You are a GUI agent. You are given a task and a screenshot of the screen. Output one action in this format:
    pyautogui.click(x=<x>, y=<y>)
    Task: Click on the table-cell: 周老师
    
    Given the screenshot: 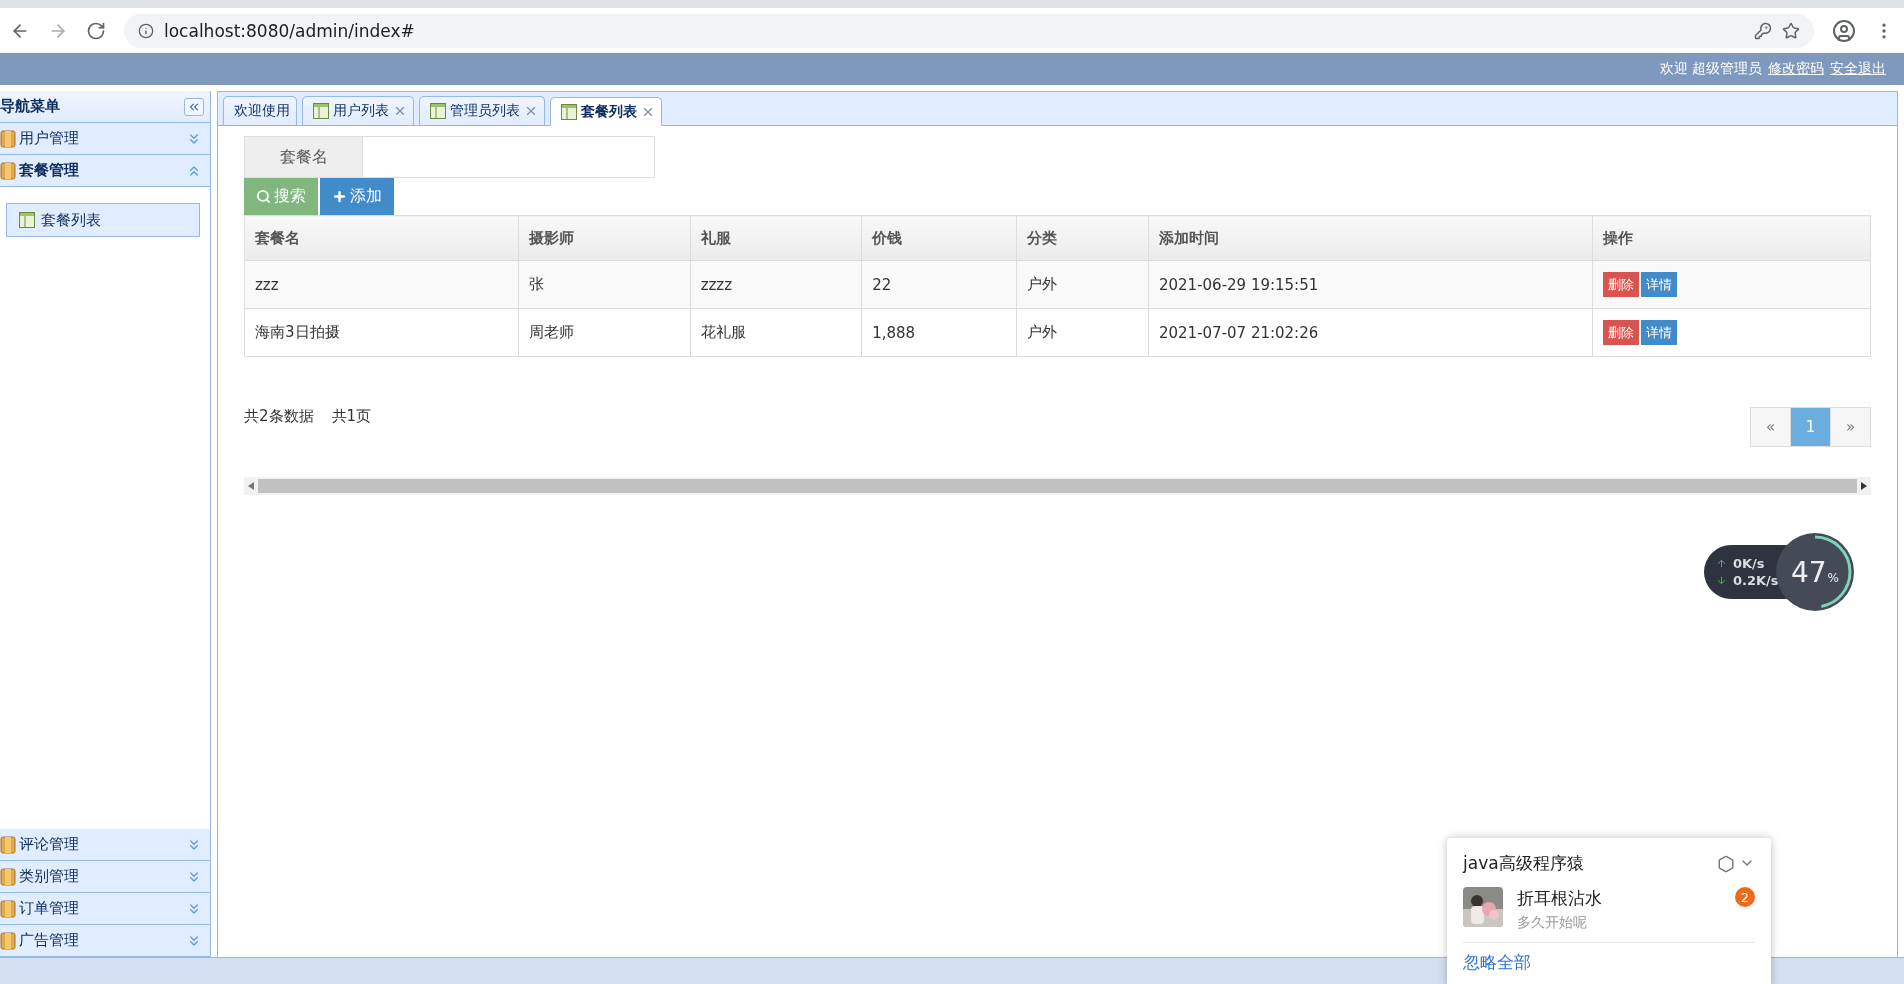 What is the action you would take?
    pyautogui.click(x=604, y=332)
    